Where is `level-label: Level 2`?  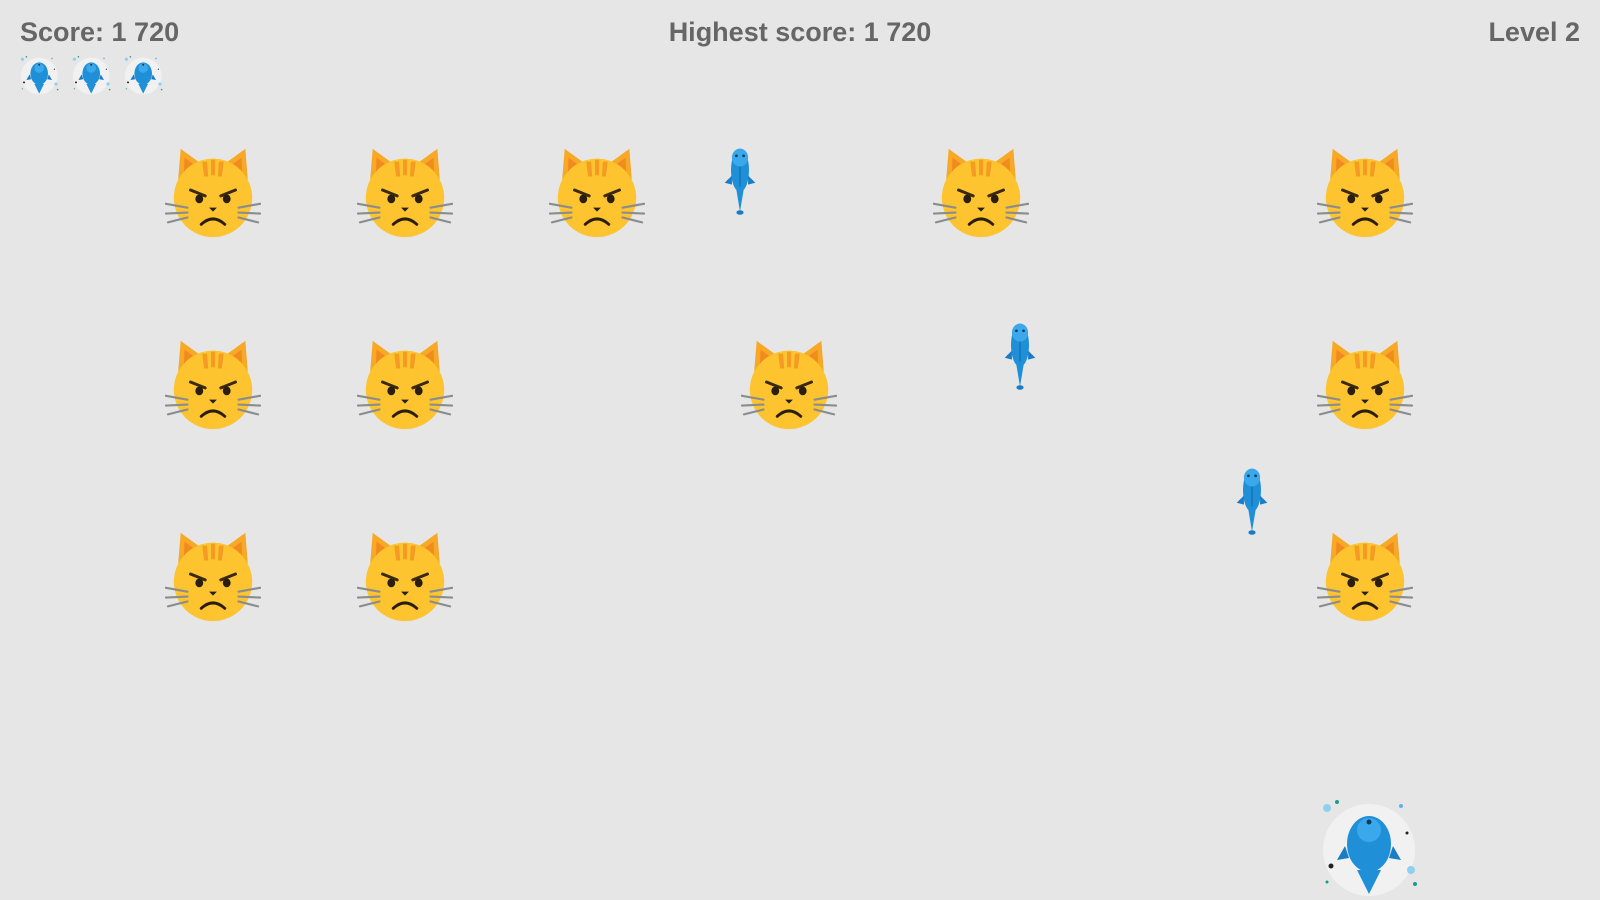
level-label: Level 2 is located at coordinates (1534, 32).